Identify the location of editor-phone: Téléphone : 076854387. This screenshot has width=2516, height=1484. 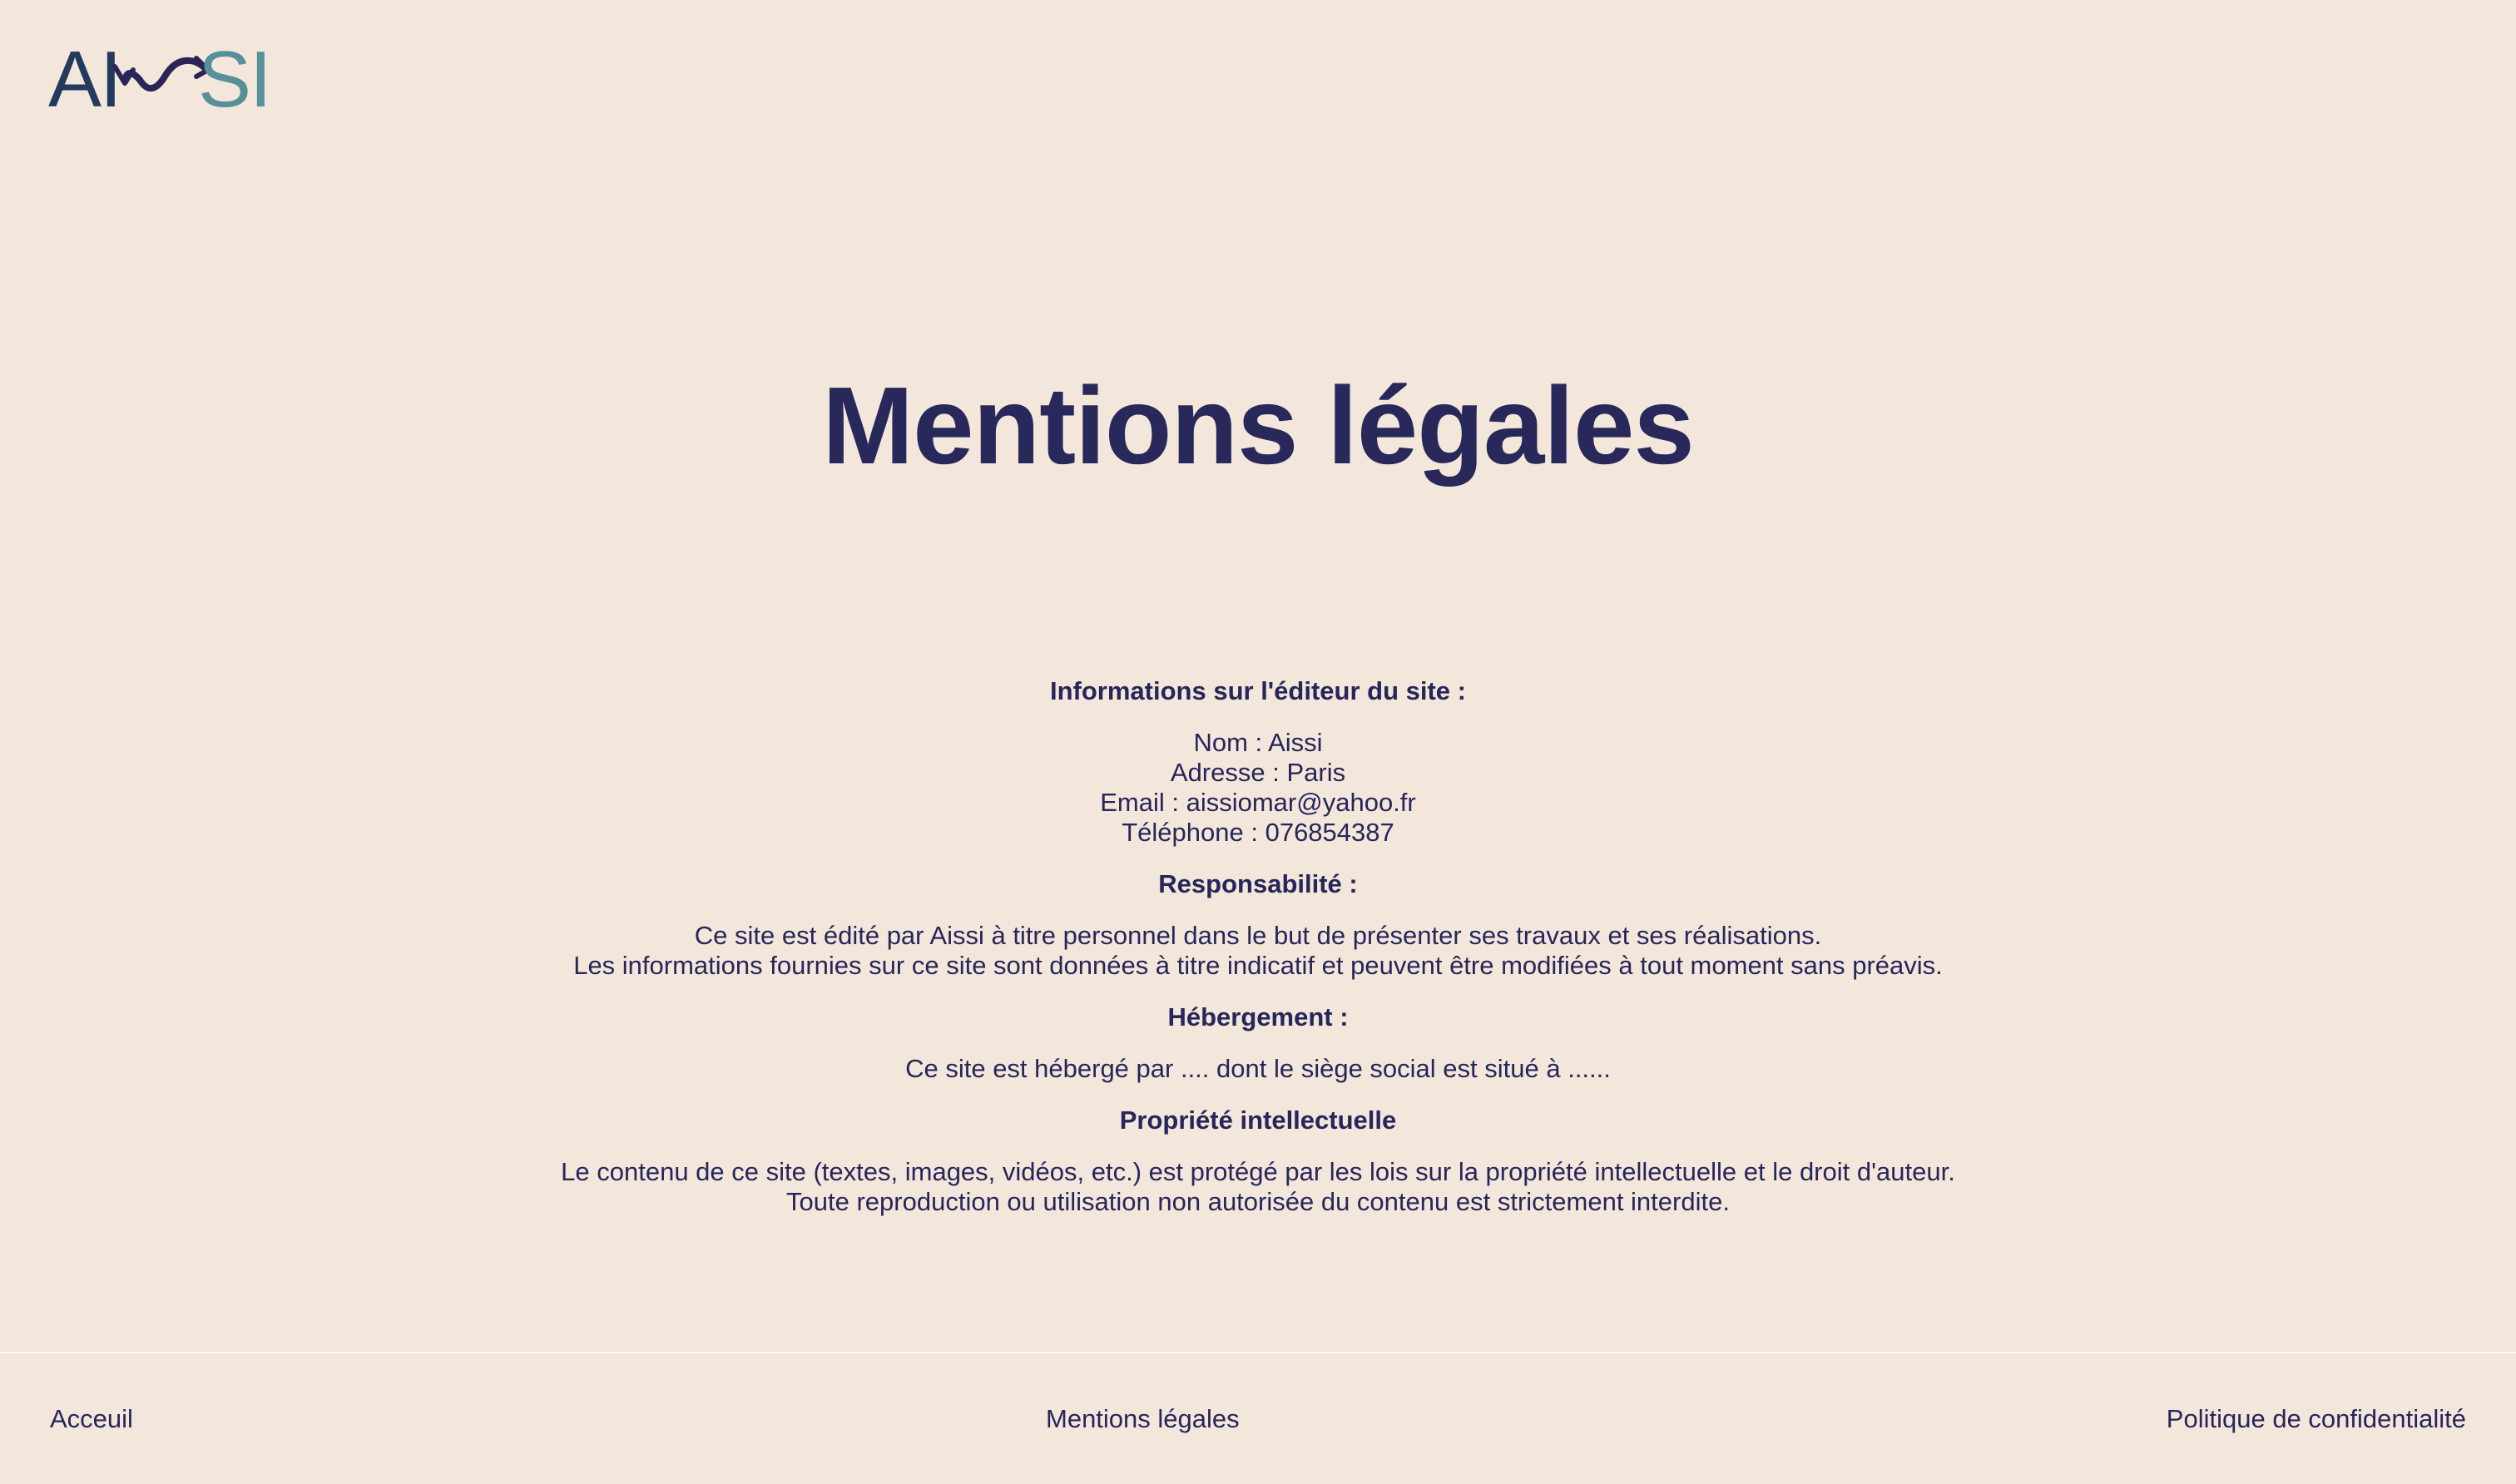
(1258, 832).